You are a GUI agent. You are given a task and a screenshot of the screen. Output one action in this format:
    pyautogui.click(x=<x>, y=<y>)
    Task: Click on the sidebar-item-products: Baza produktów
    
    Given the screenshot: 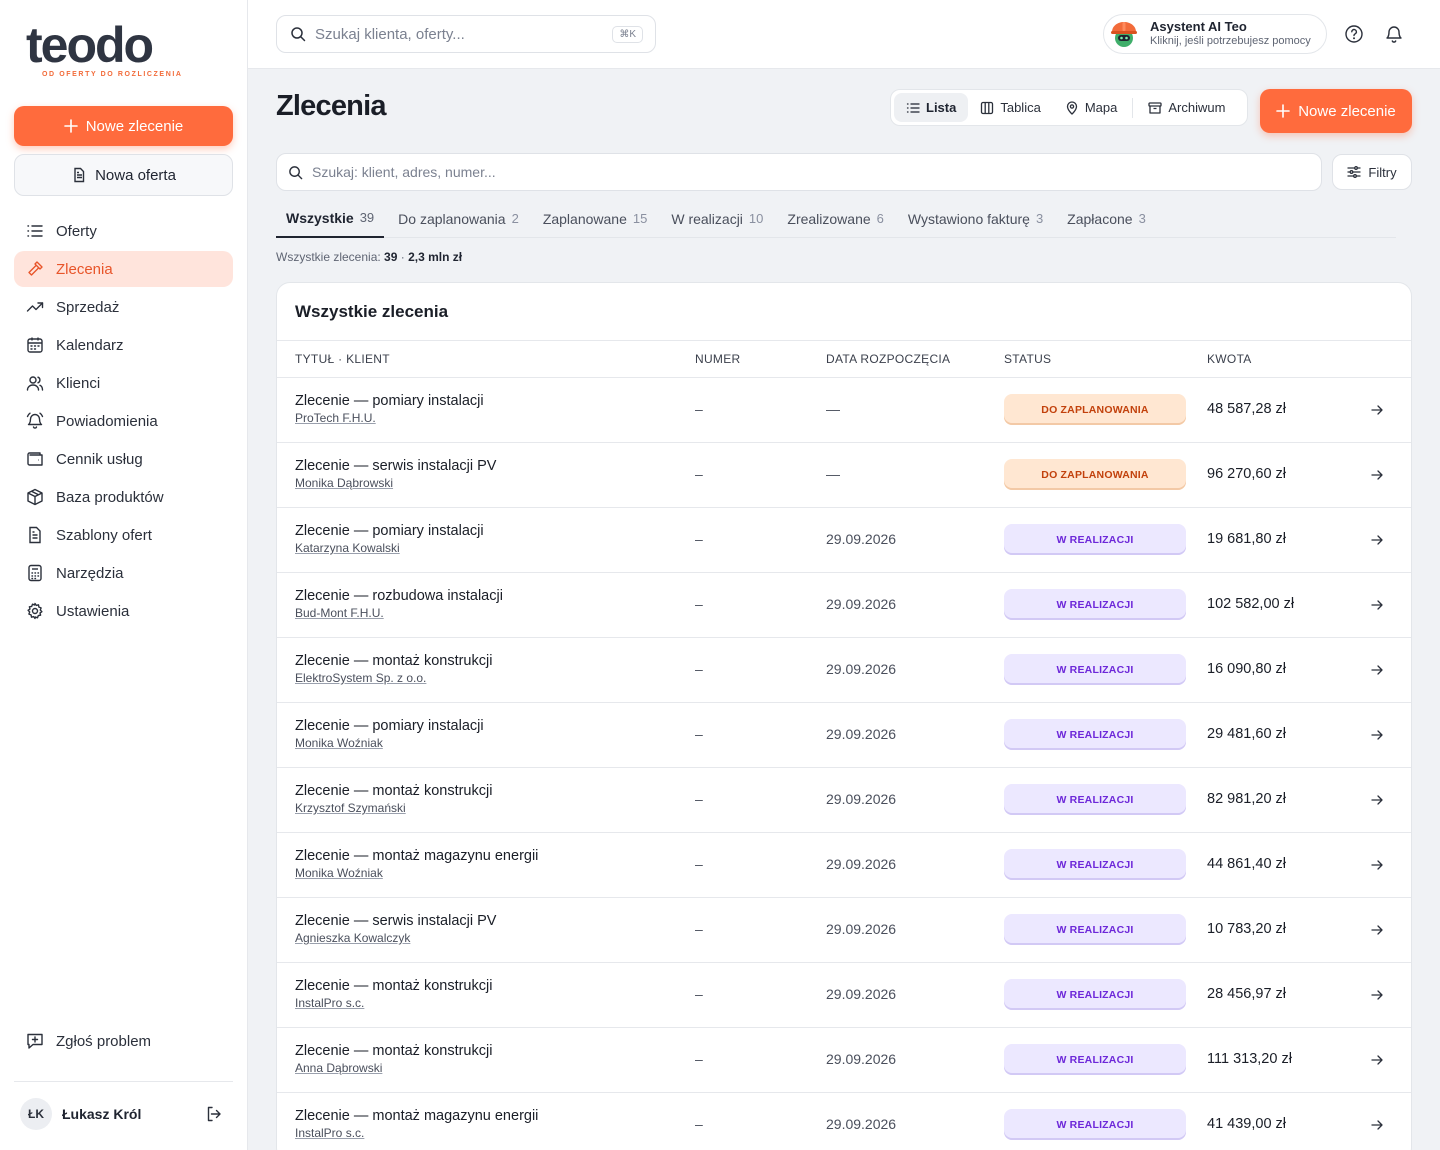 What is the action you would take?
    pyautogui.click(x=123, y=497)
    